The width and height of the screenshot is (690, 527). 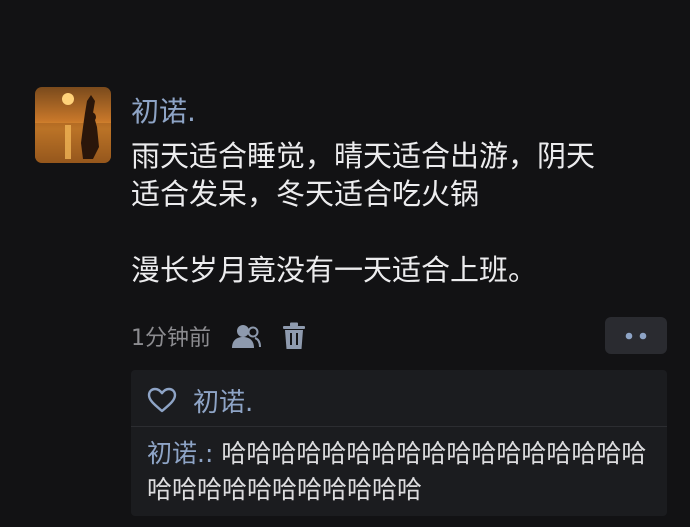 I want to click on comment-item: 初诺.: 哈哈哈哈哈哈哈哈哈哈哈哈哈哈哈哈哈哈哈哈哈哈哈哈哈哈哈哈, so click(x=402, y=472).